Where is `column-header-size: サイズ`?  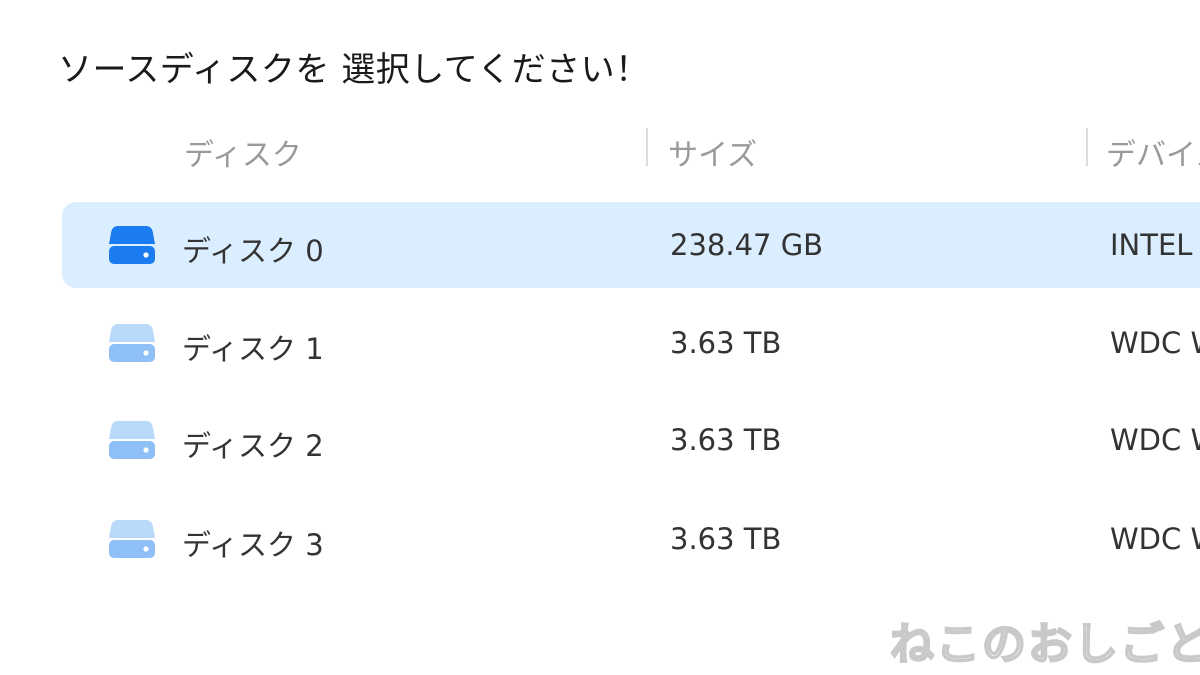 column-header-size: サイズ is located at coordinates (712, 152).